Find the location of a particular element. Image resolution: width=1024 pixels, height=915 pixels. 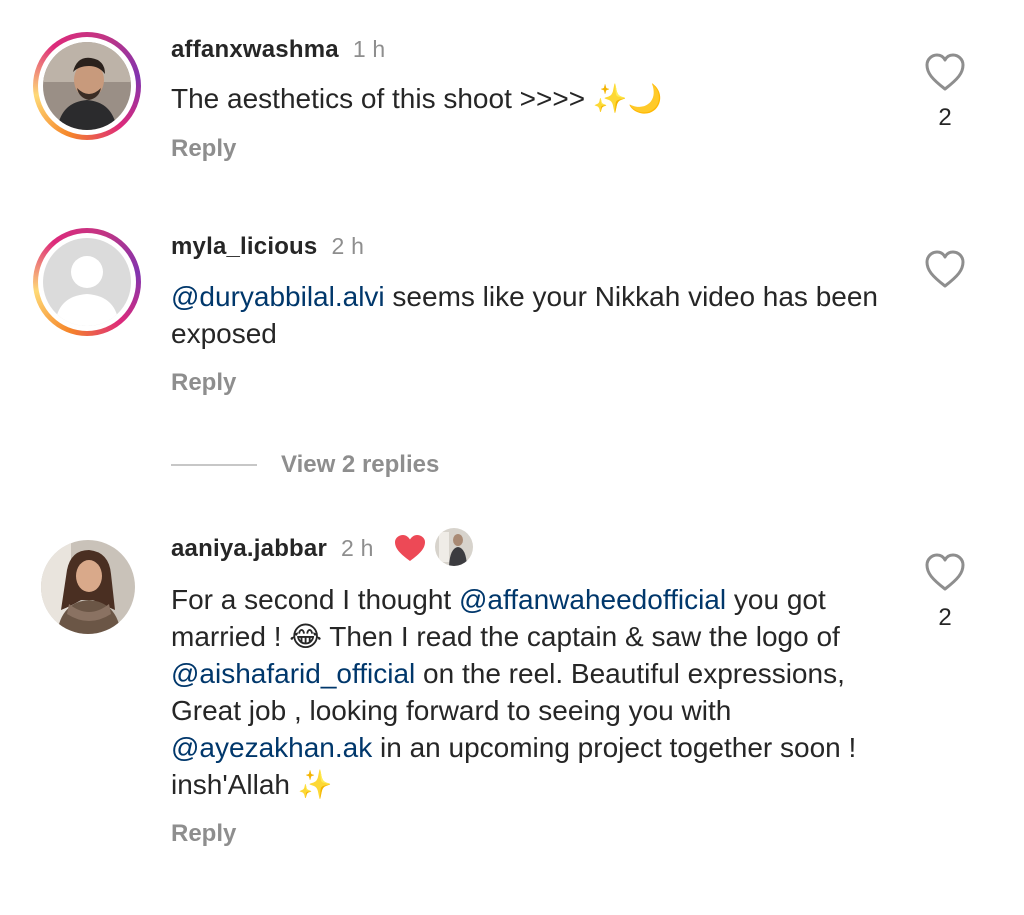

mention-link: @ayezakhan.ak is located at coordinates (271, 747).